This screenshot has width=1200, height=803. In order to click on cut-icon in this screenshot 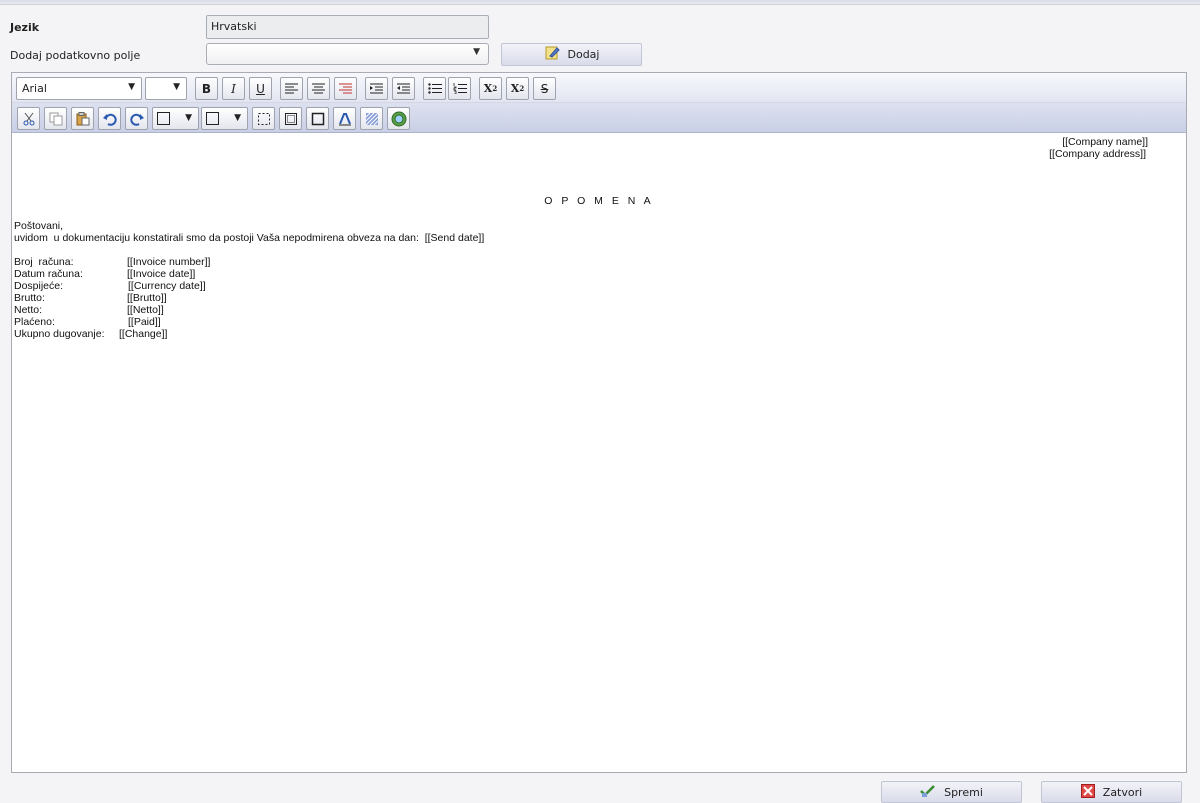, I will do `click(28, 118)`.